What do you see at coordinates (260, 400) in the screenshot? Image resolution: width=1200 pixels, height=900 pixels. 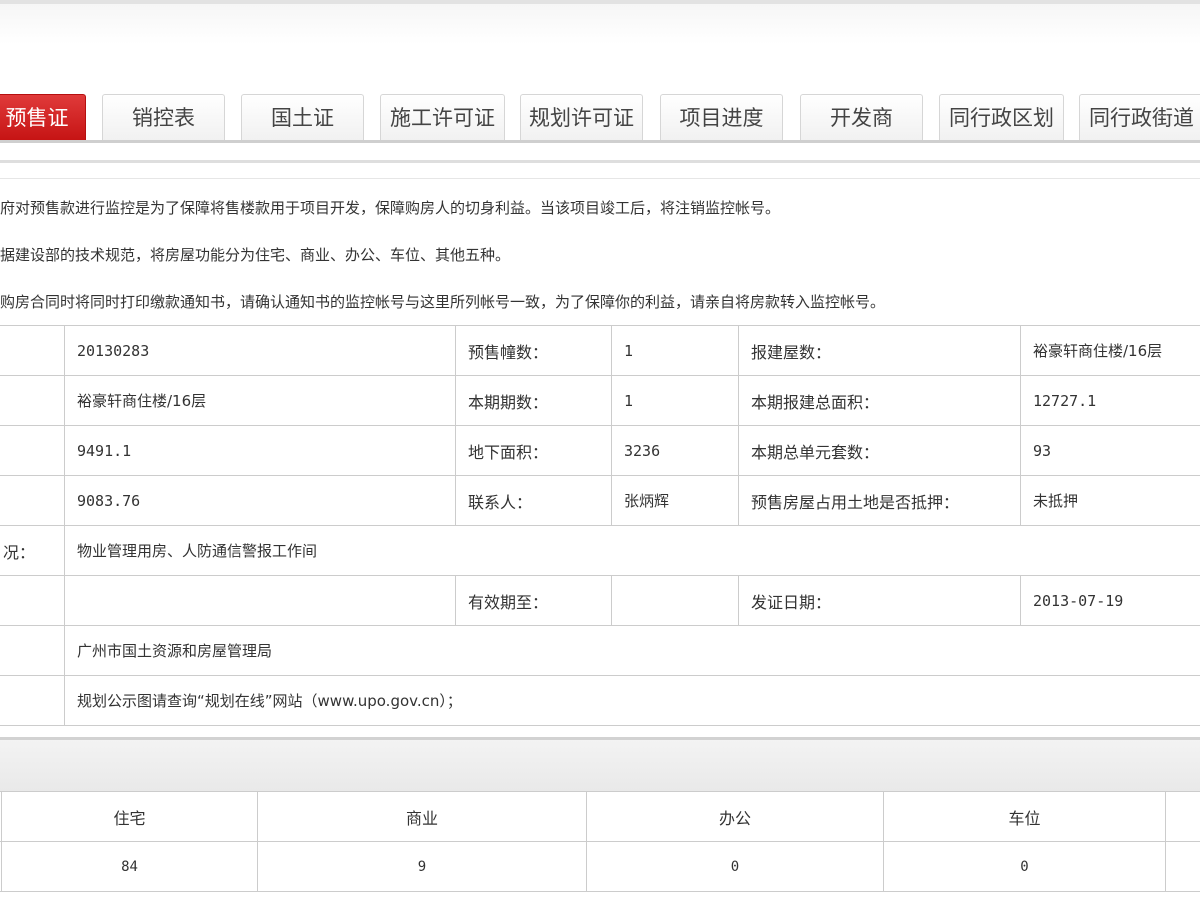 I see `building-name-value: 裕豪轩商住楼/16层` at bounding box center [260, 400].